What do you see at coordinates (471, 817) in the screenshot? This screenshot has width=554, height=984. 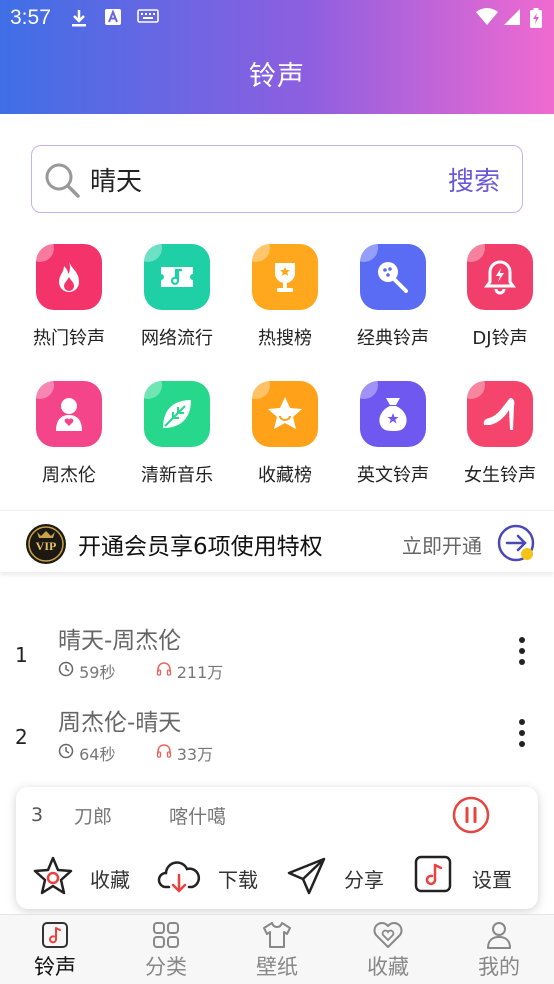 I see `pause-button` at bounding box center [471, 817].